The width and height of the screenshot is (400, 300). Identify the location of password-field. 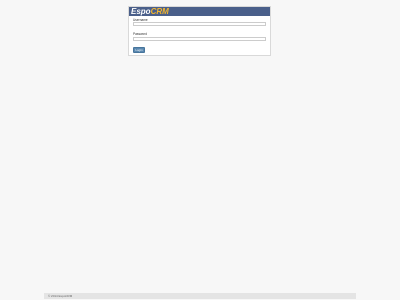
(199, 39).